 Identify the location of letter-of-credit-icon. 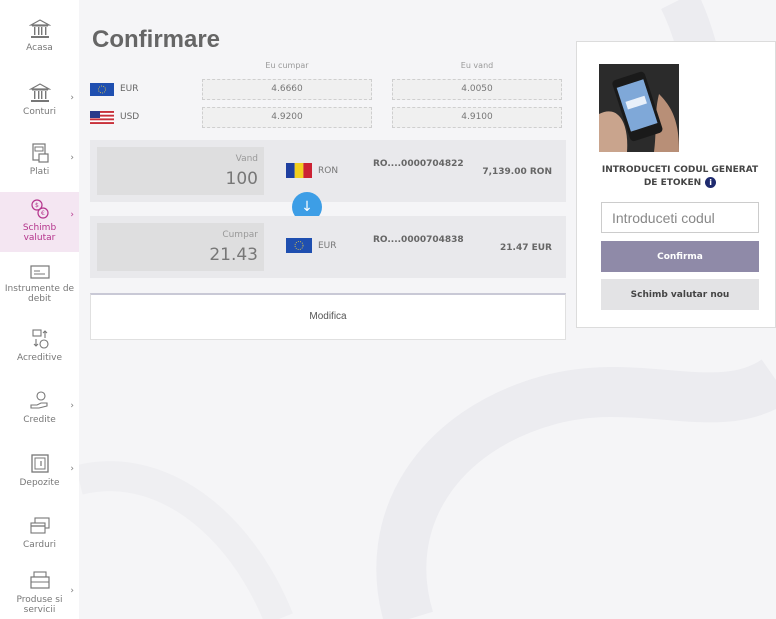
(40, 339).